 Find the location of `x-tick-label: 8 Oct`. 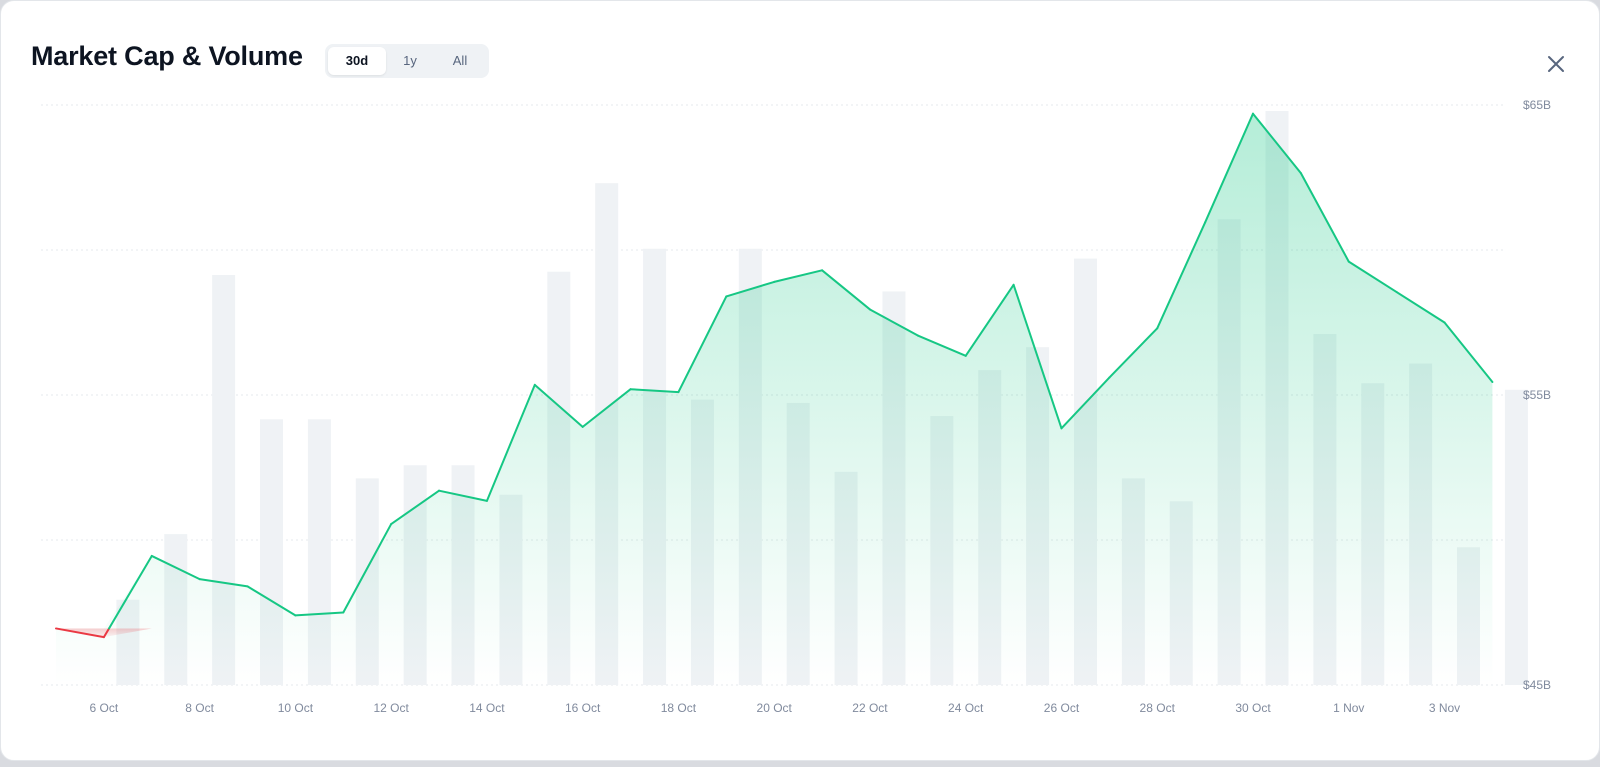

x-tick-label: 8 Oct is located at coordinates (199, 708).